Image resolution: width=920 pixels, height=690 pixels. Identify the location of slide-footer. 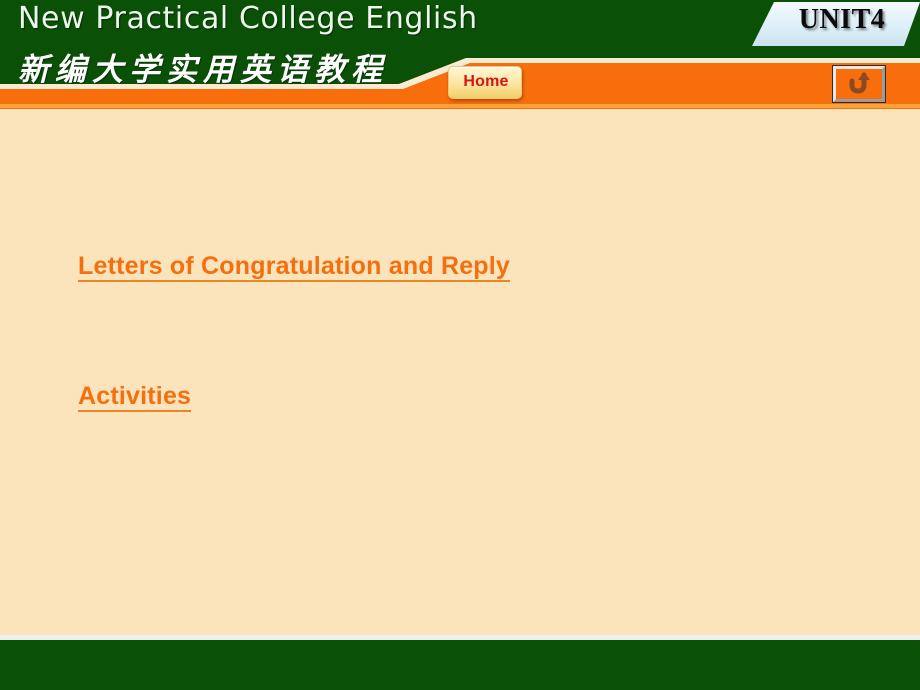
(460, 665).